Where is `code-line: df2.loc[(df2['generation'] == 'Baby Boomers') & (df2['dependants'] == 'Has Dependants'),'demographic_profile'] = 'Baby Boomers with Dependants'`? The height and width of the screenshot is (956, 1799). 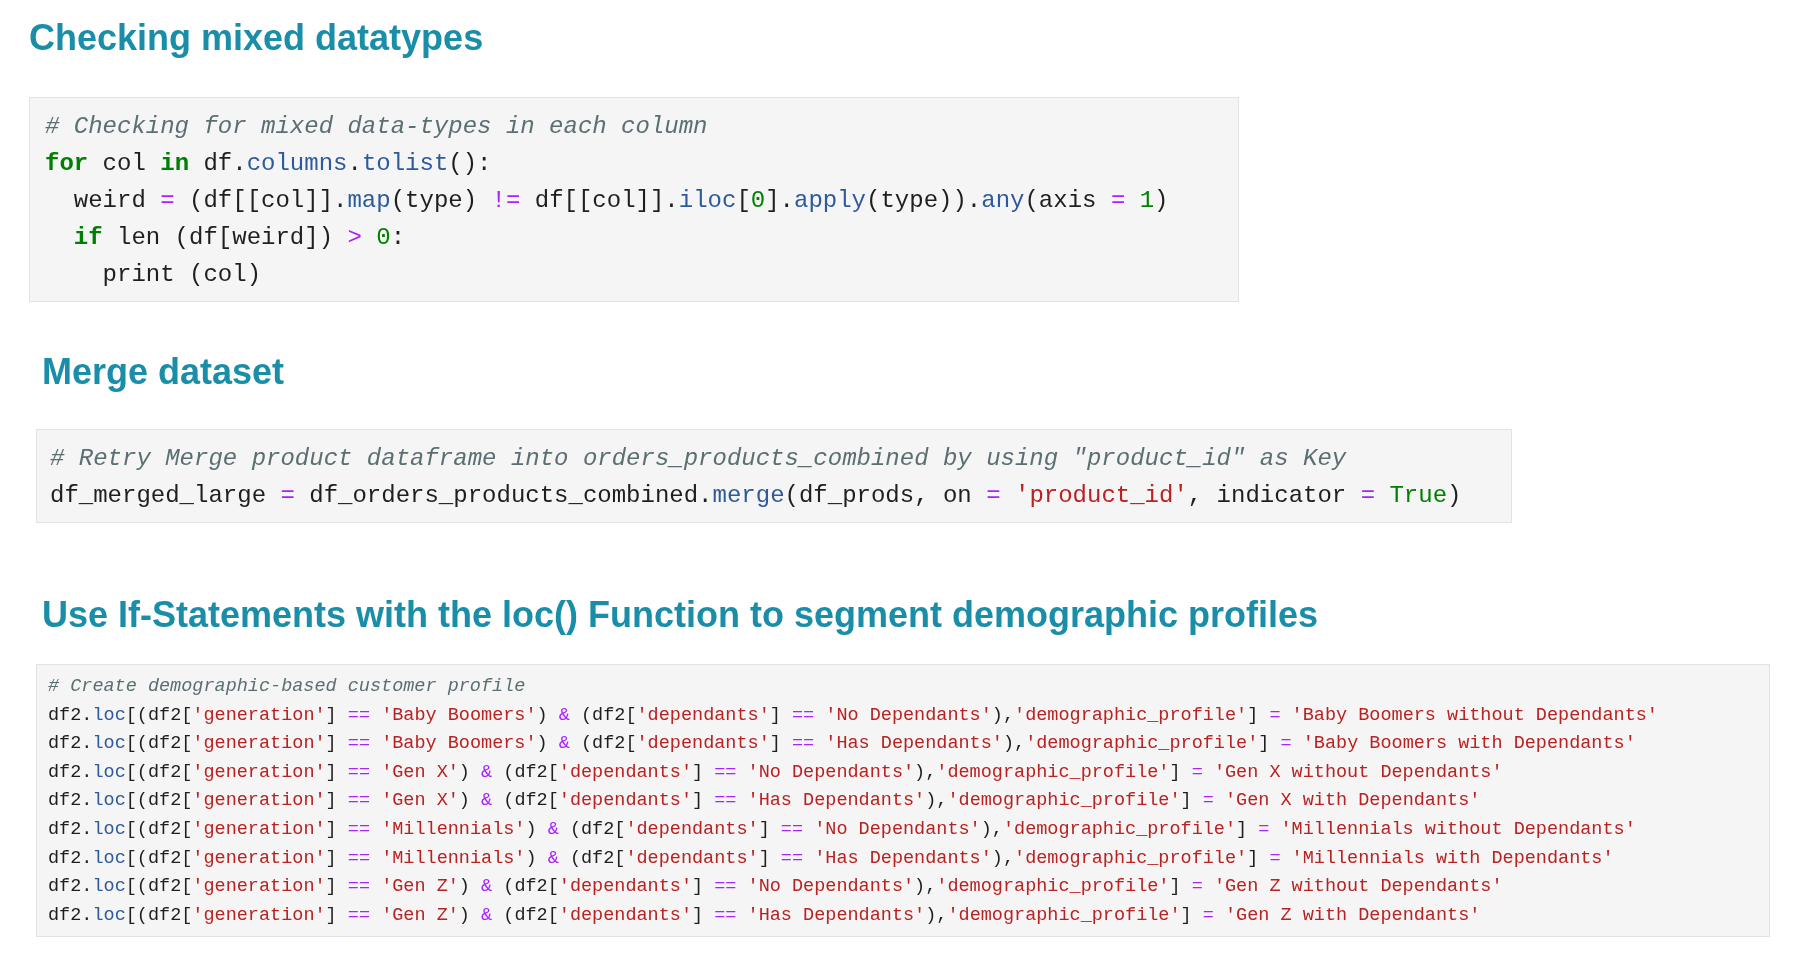
code-line: df2.loc[(df2['generation'] == 'Baby Boomers') & (df2['dependants'] == 'Has Dependants'),'demographic_profile'] = 'Baby Boomers with Dependants' is located at coordinates (842, 744).